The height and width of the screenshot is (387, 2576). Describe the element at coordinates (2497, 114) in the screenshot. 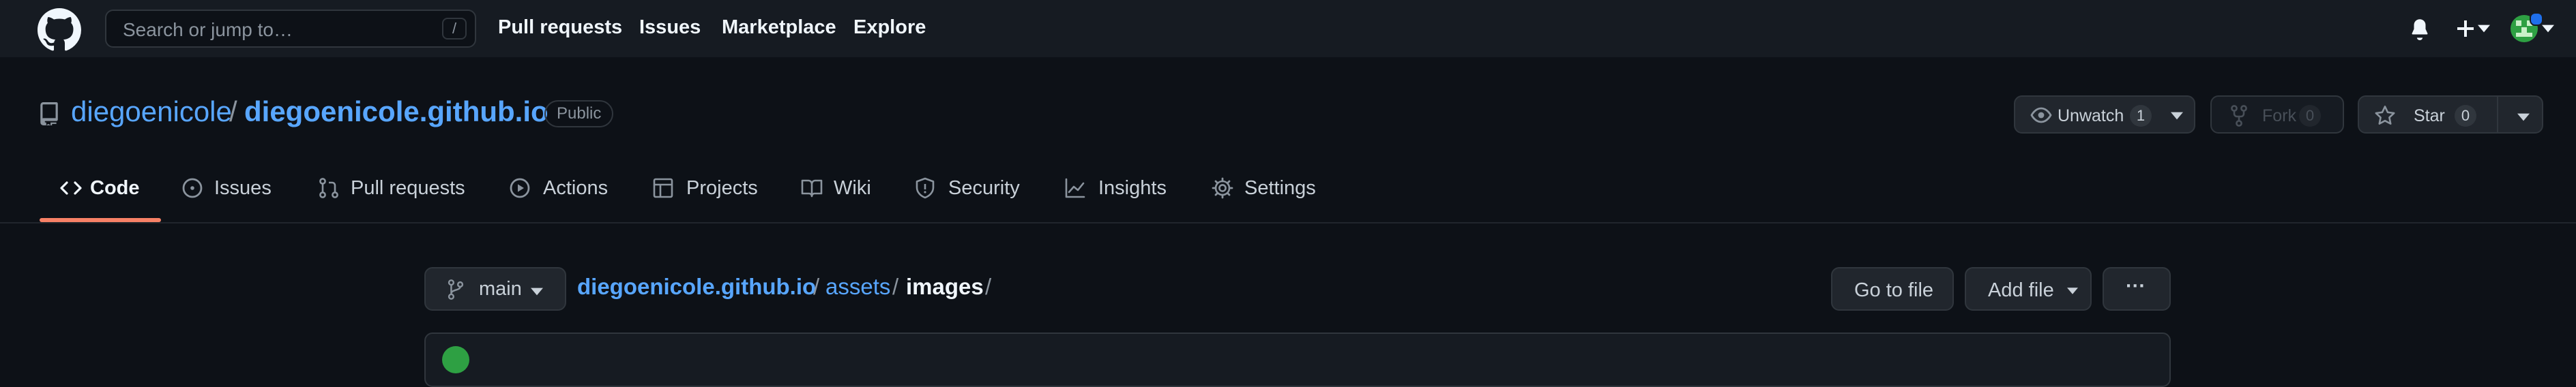

I see `star-divider` at that location.